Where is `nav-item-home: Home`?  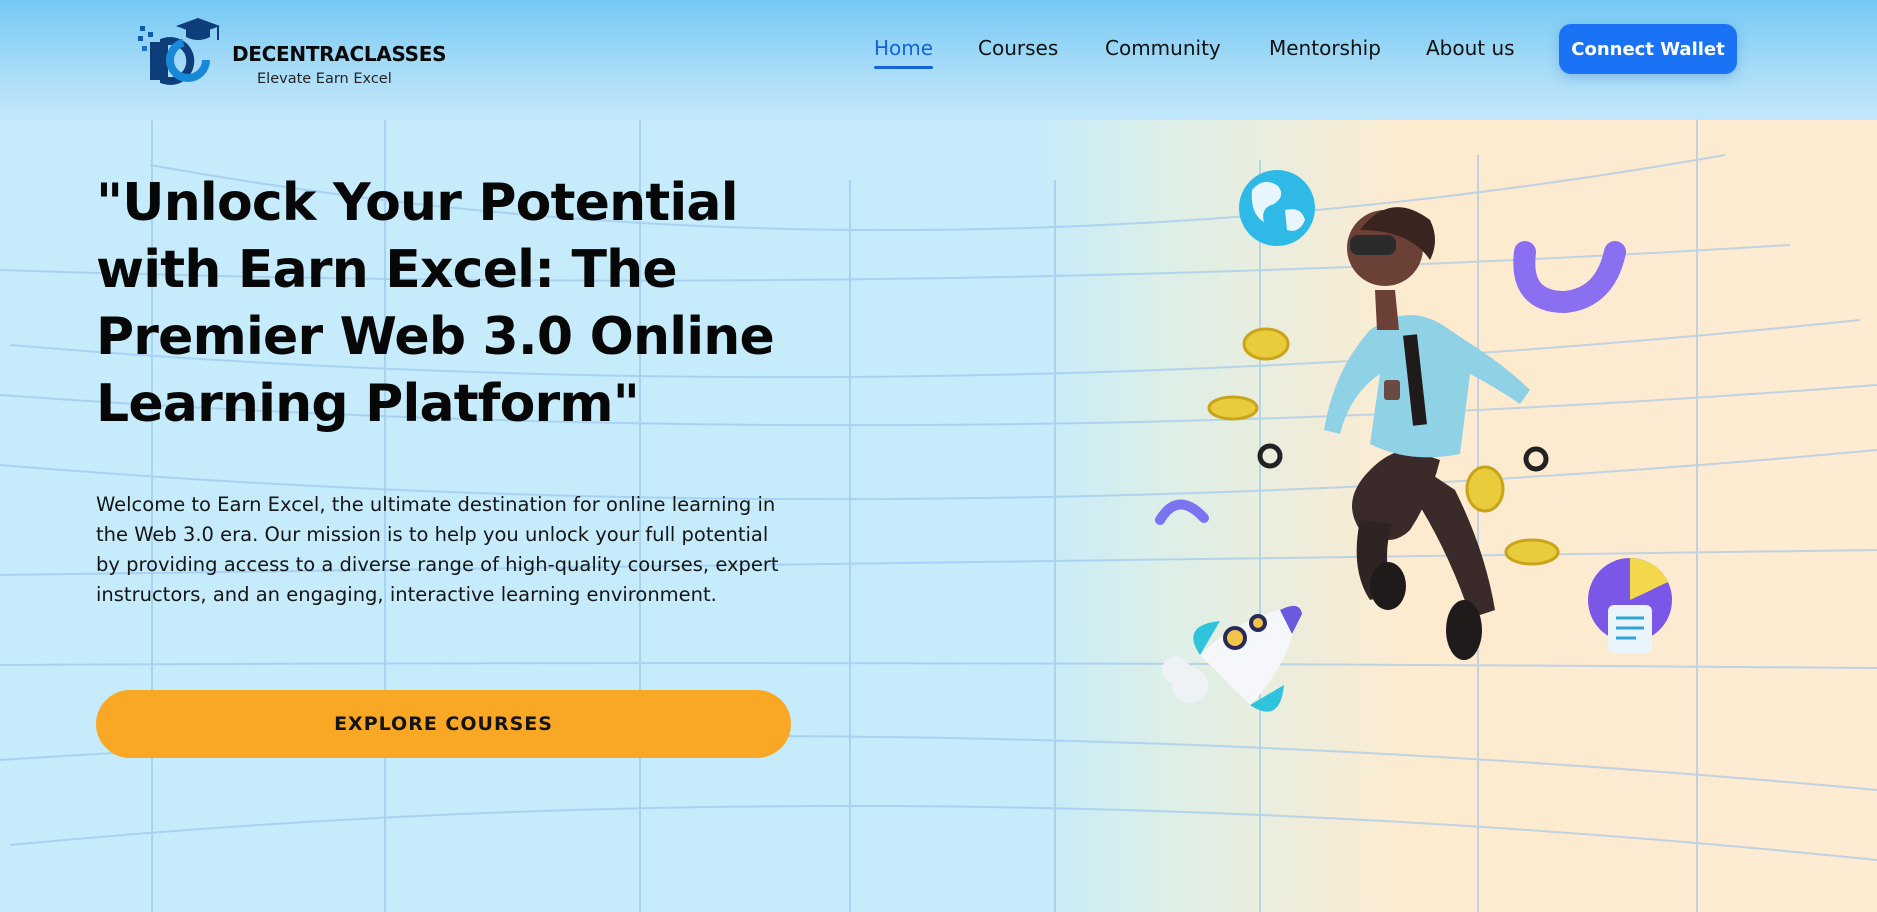
nav-item-home: Home is located at coordinates (903, 48).